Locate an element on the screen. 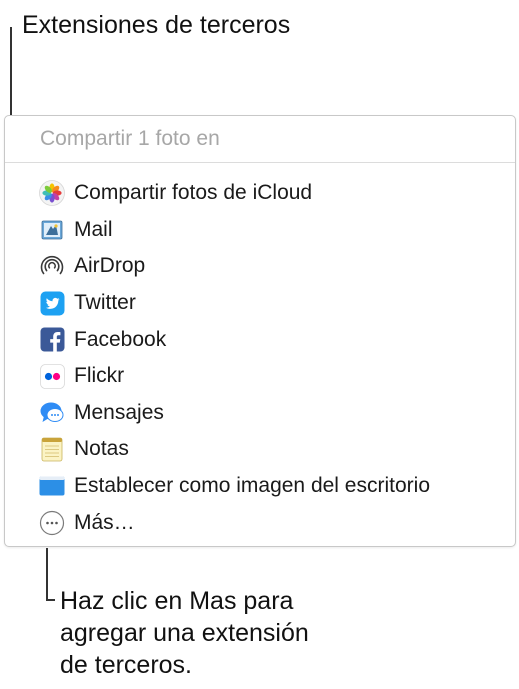  share-item-messages: Mensajes is located at coordinates (260, 413).